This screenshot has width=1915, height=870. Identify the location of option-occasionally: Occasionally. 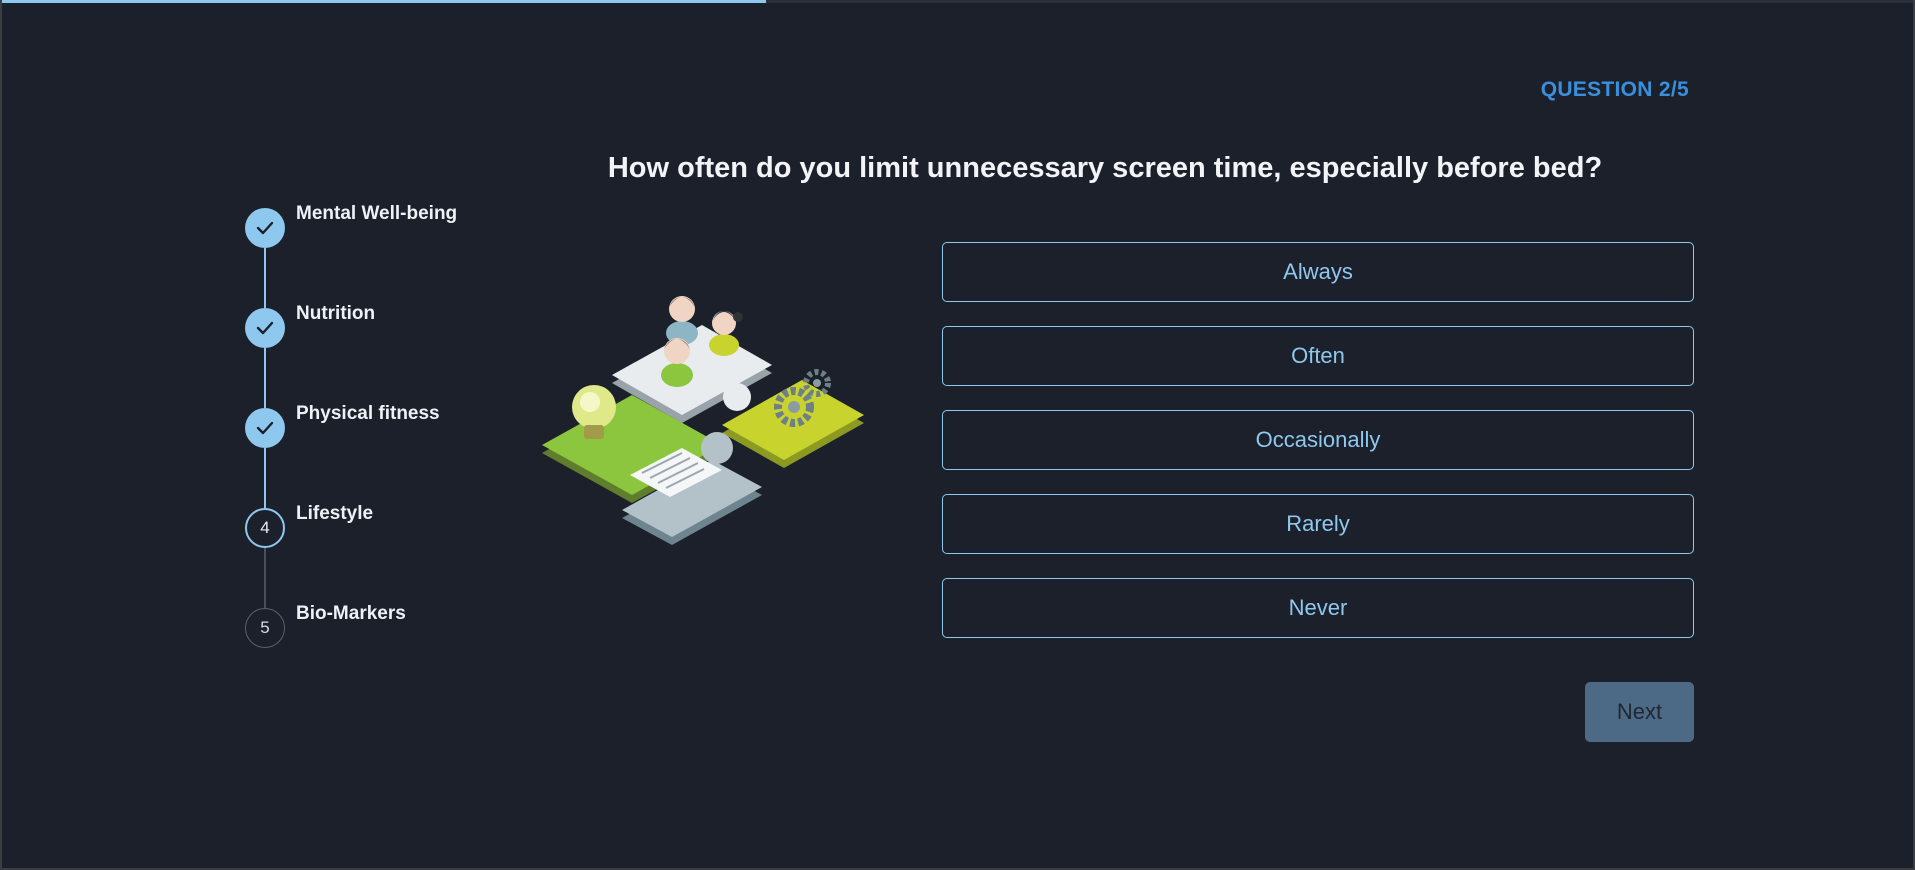
(1318, 440).